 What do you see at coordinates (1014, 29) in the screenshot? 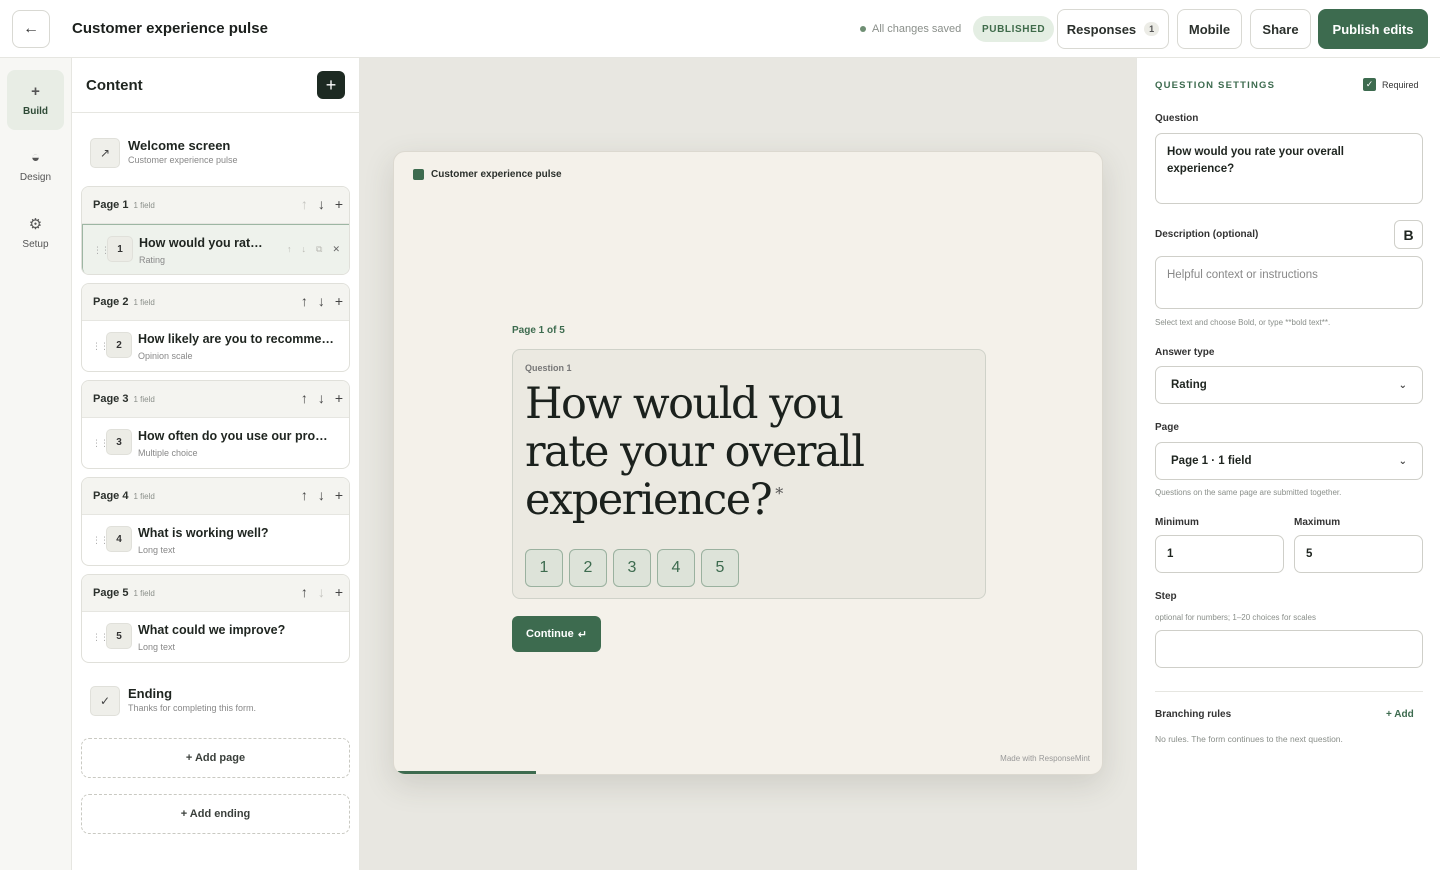
I see `status-badge: PUBLISHED` at bounding box center [1014, 29].